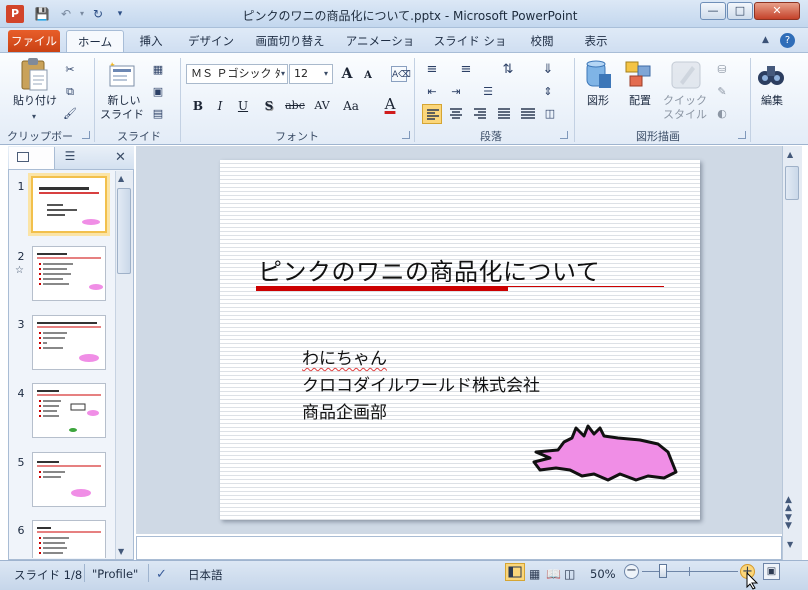 This screenshot has width=808, height=590. Describe the element at coordinates (631, 571) in the screenshot. I see `zoom-out-button: −` at that location.